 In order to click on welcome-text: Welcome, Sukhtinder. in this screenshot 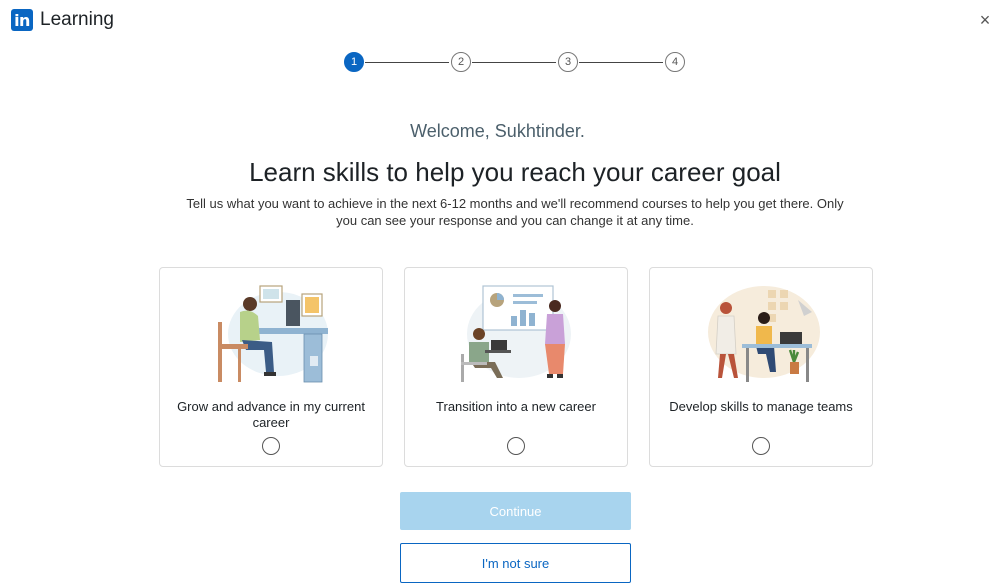, I will do `click(497, 131)`.